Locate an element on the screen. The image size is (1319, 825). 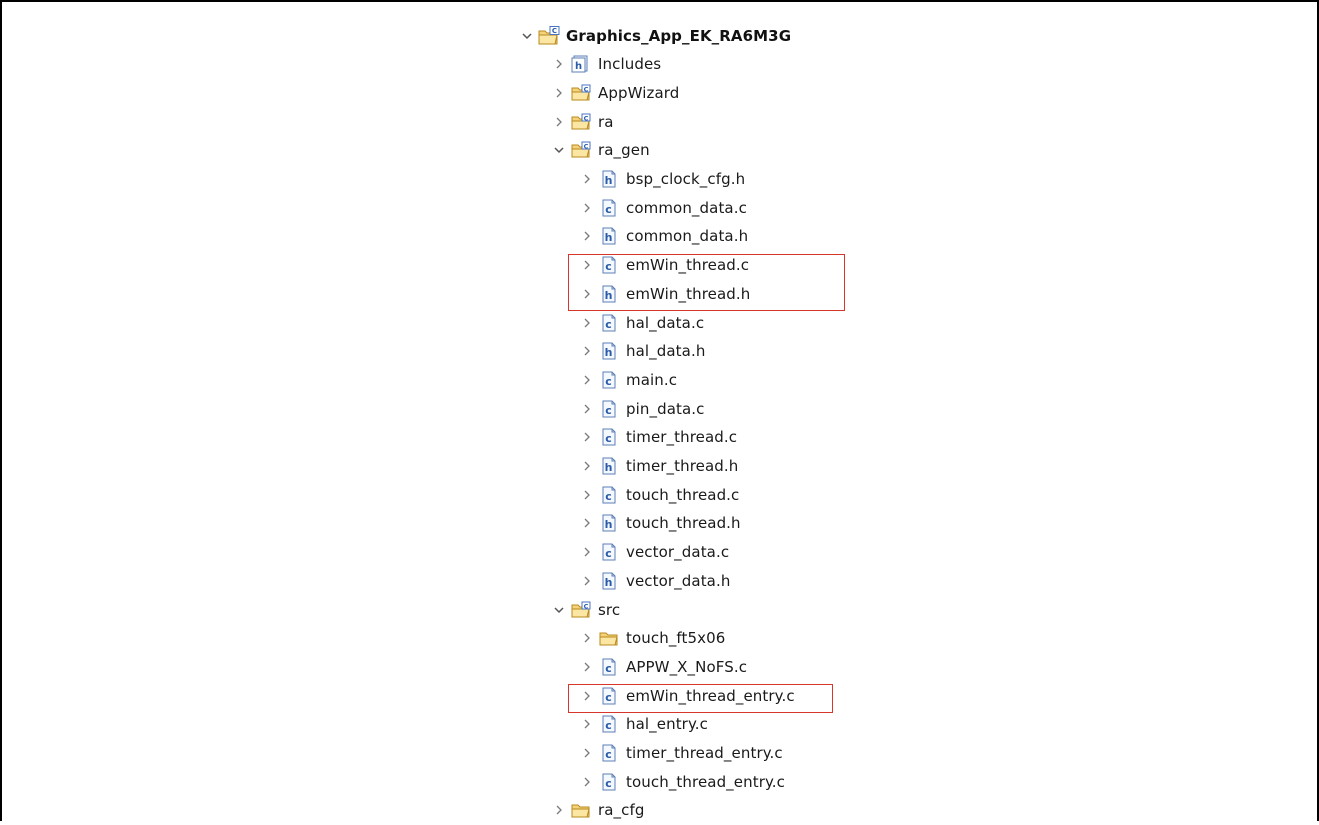
tree-item-label: hal_data.h is located at coordinates (666, 351).